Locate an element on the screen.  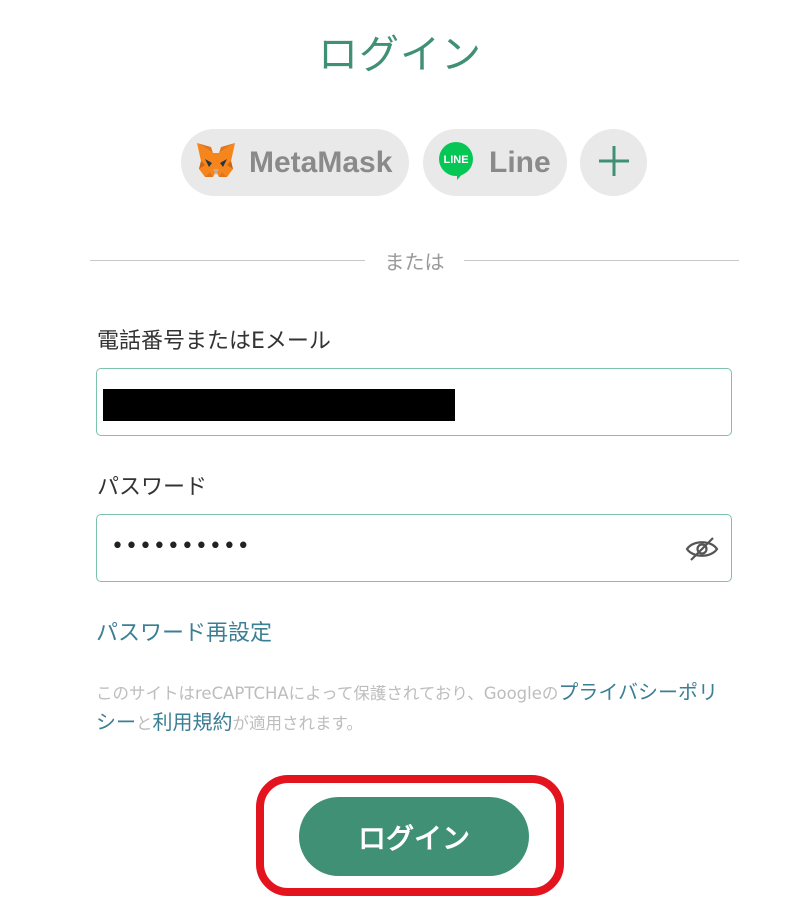
password-input: •••••••••• is located at coordinates (414, 548).